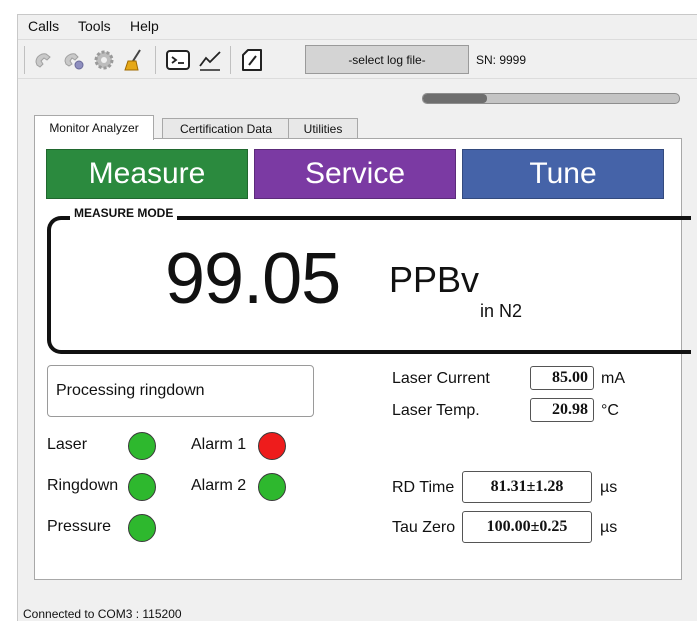  I want to click on tau-zero-label: Tau Zero, so click(424, 527).